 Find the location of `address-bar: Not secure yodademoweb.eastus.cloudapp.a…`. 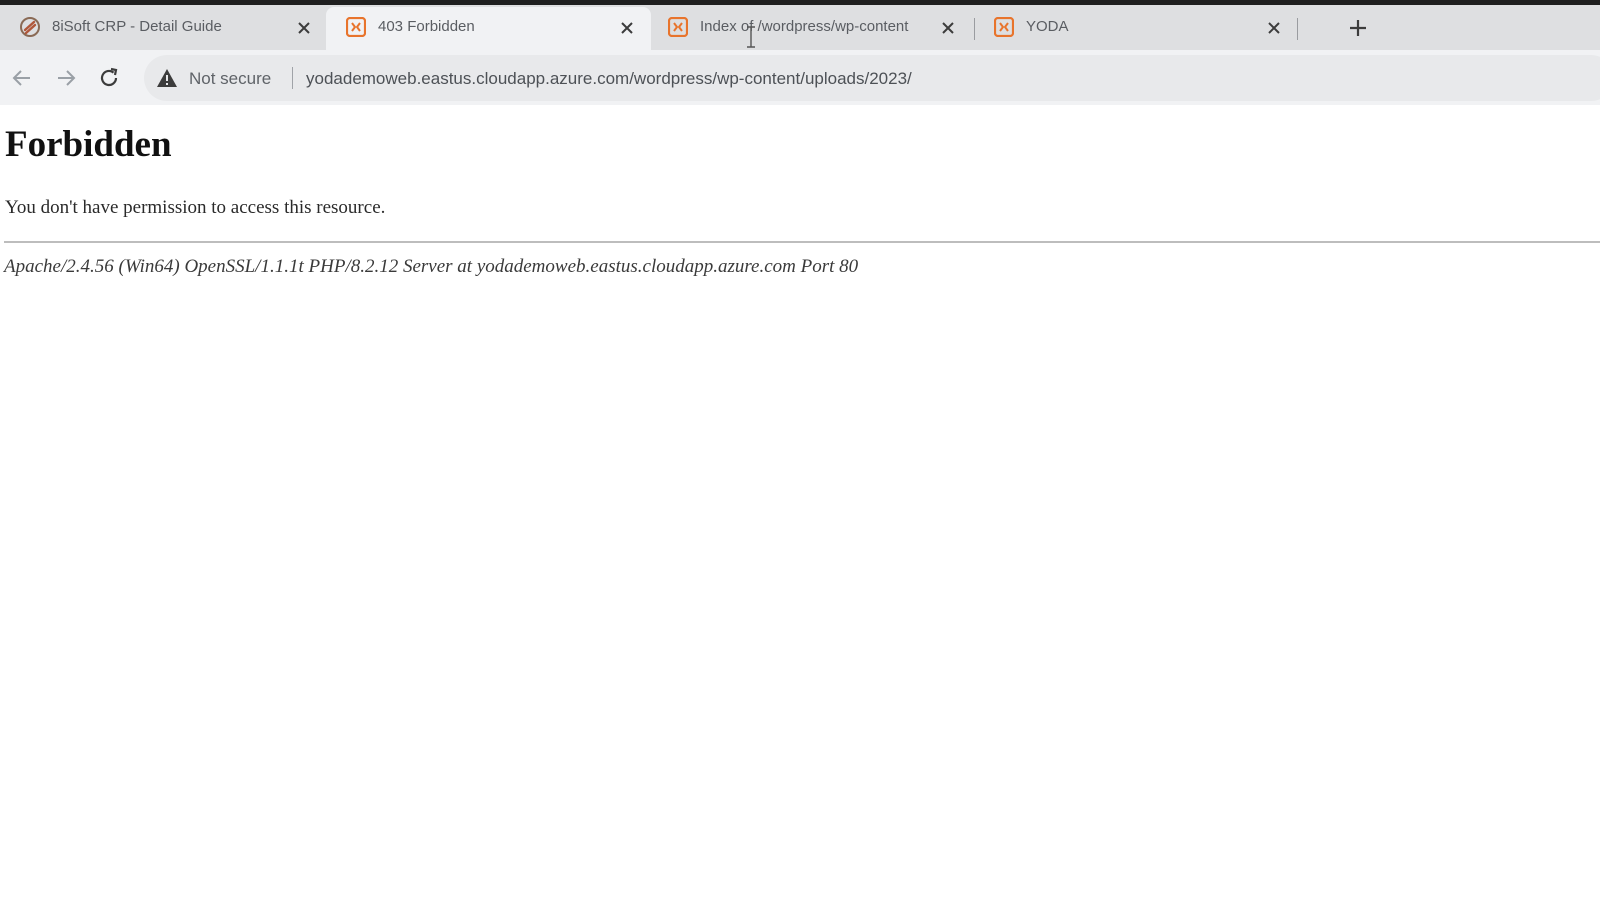

address-bar: Not secure yodademoweb.eastus.cloudapp.a… is located at coordinates (872, 78).